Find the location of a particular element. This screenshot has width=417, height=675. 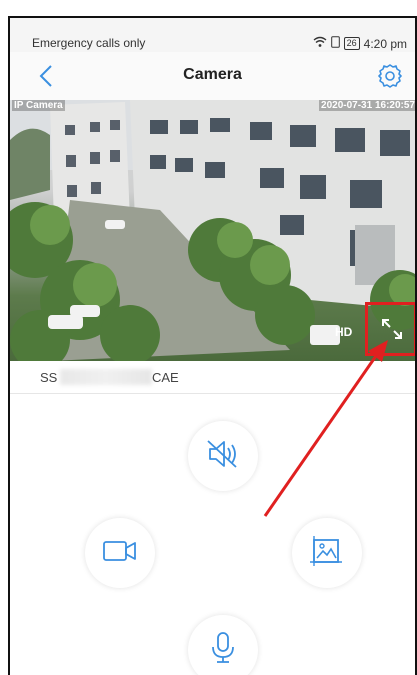

carrier-text: Emergency calls only is located at coordinates (89, 43).